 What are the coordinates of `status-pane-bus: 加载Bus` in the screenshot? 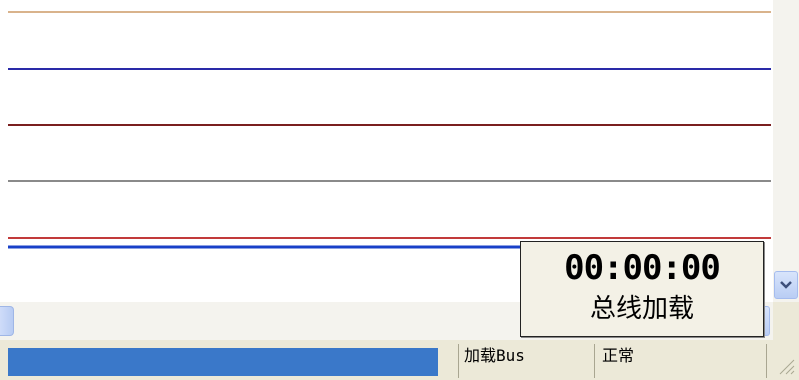 It's located at (526, 361).